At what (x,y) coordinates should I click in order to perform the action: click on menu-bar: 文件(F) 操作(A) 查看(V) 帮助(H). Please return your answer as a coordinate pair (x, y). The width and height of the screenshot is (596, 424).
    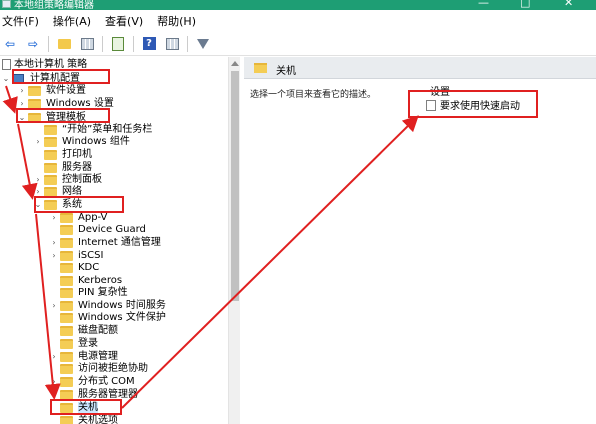
    Looking at the image, I should click on (298, 21).